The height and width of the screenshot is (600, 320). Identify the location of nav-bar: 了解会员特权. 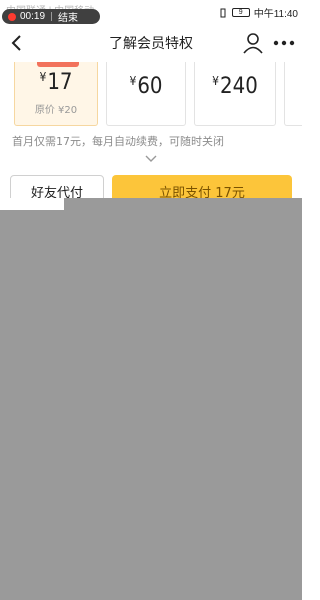
(151, 43).